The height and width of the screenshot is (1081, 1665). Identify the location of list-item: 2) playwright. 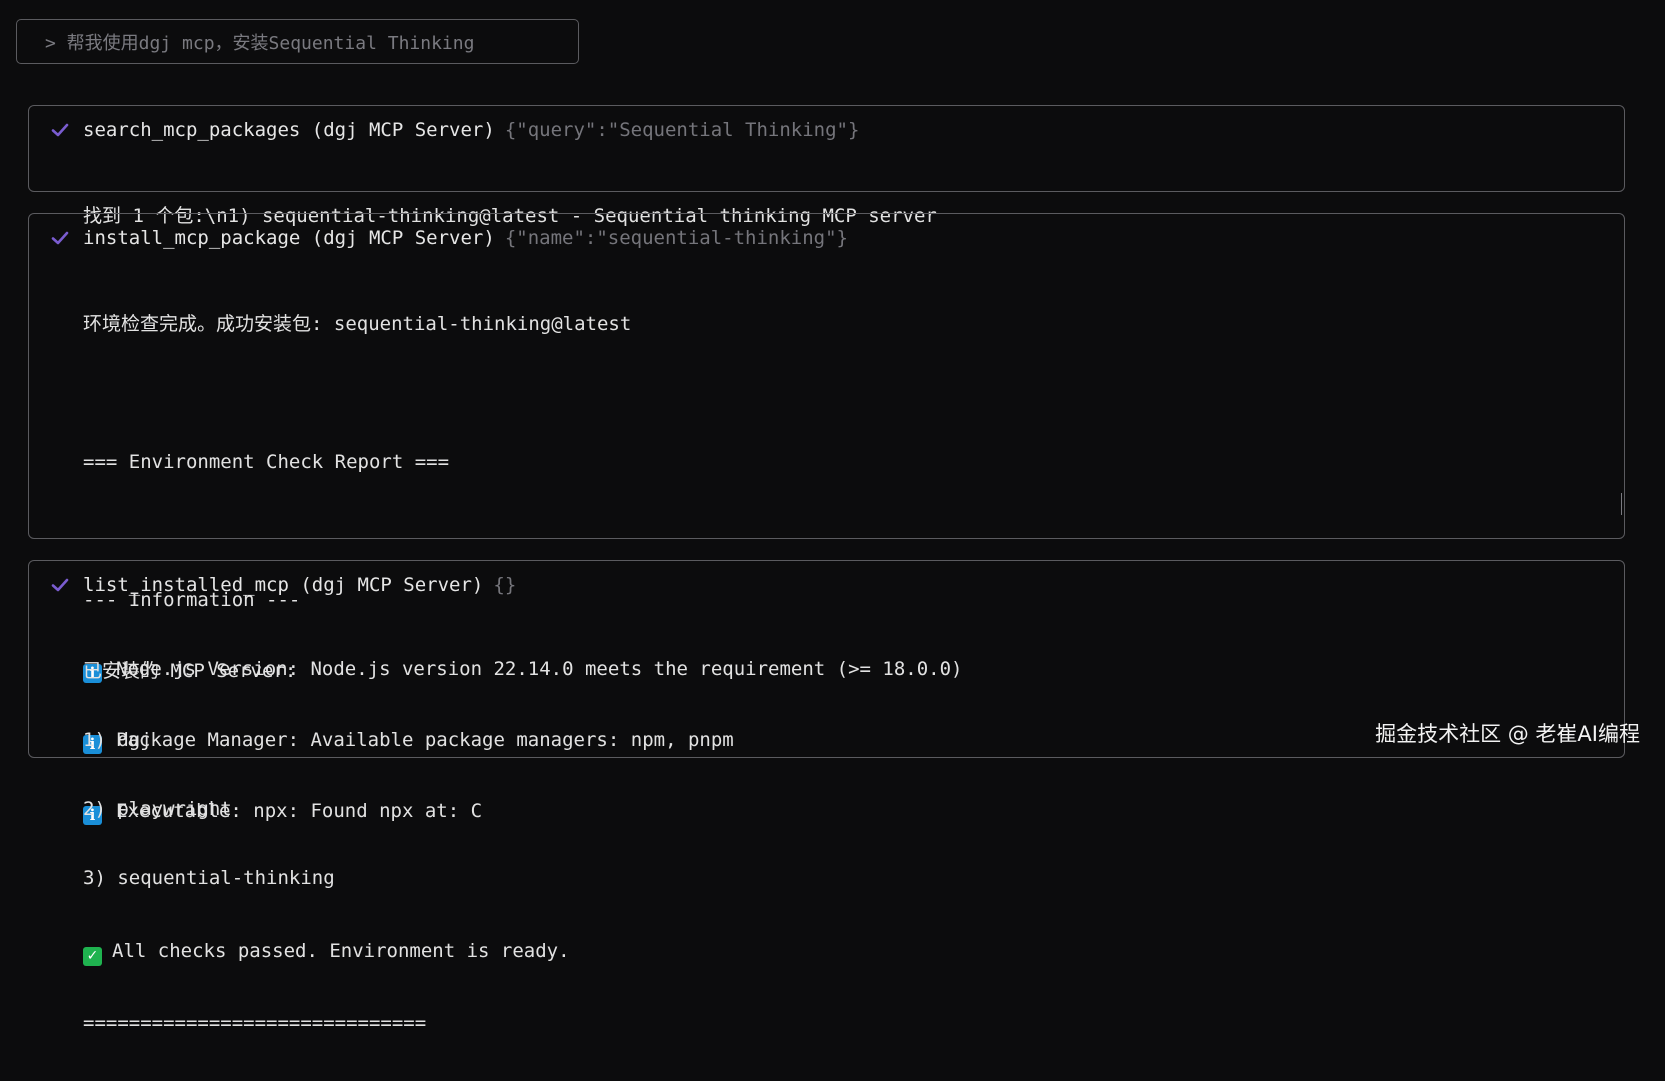
(157, 809).